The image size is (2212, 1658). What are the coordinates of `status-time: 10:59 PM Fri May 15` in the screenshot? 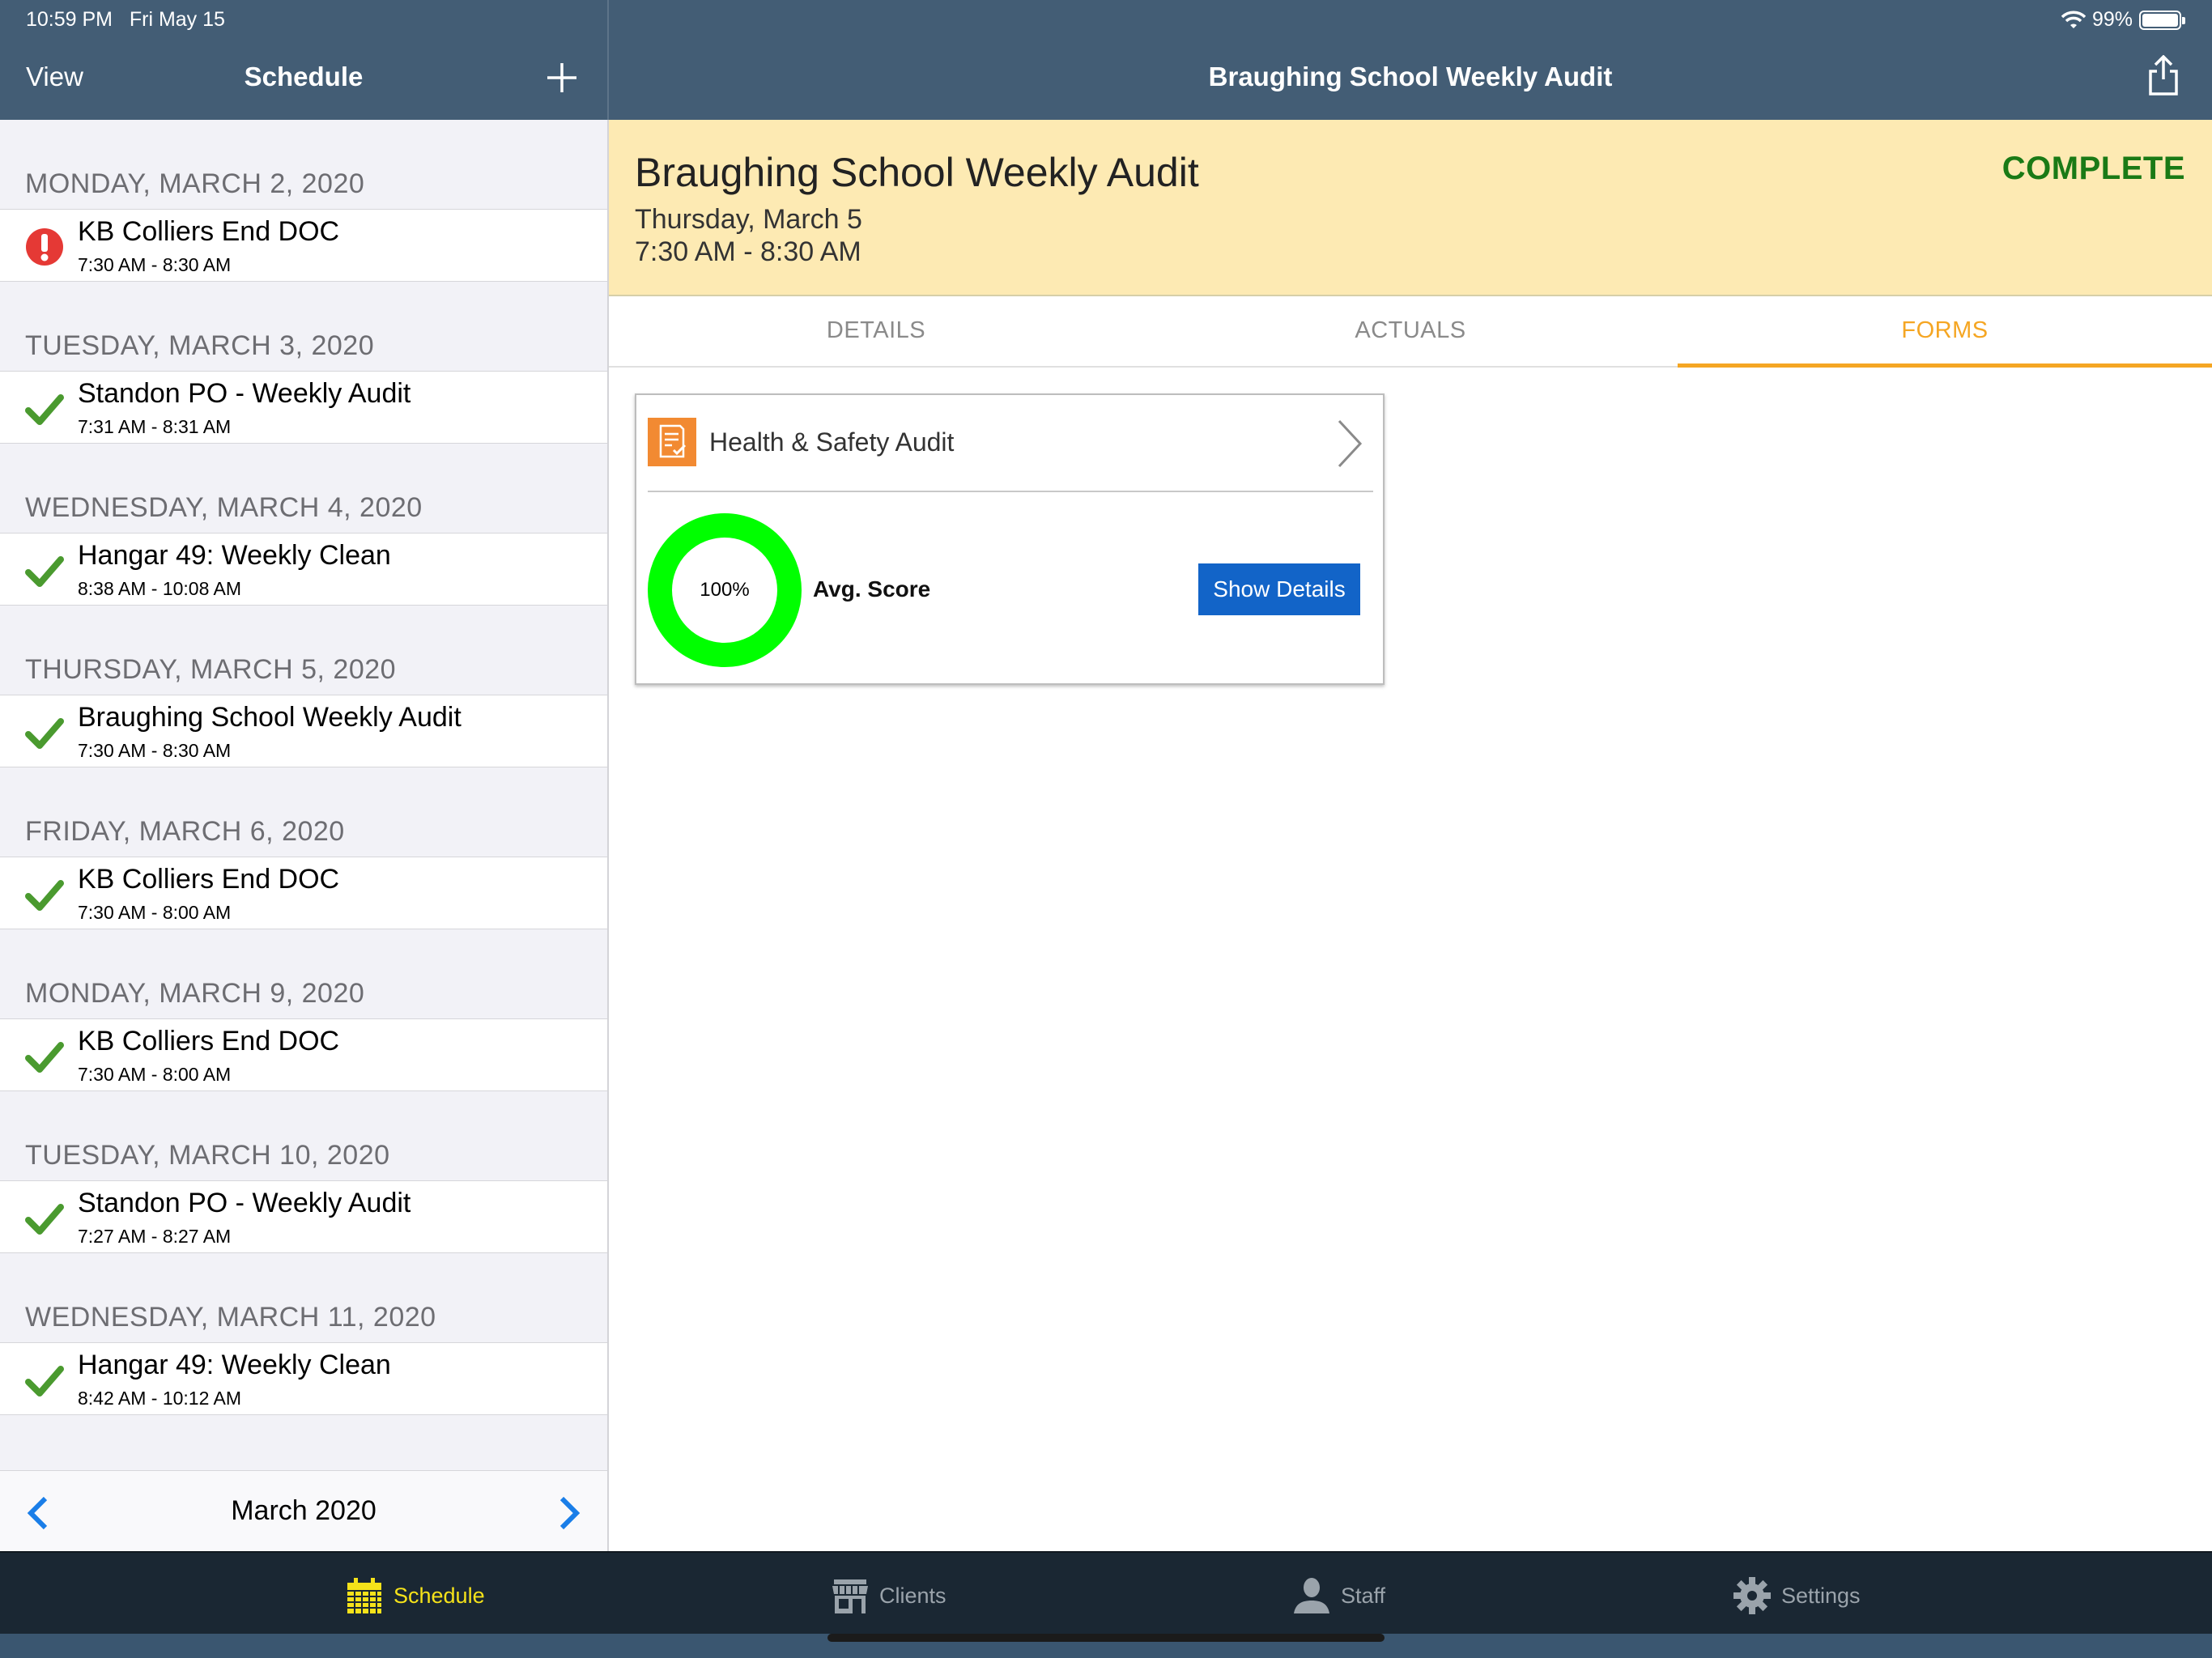 It's located at (125, 19).